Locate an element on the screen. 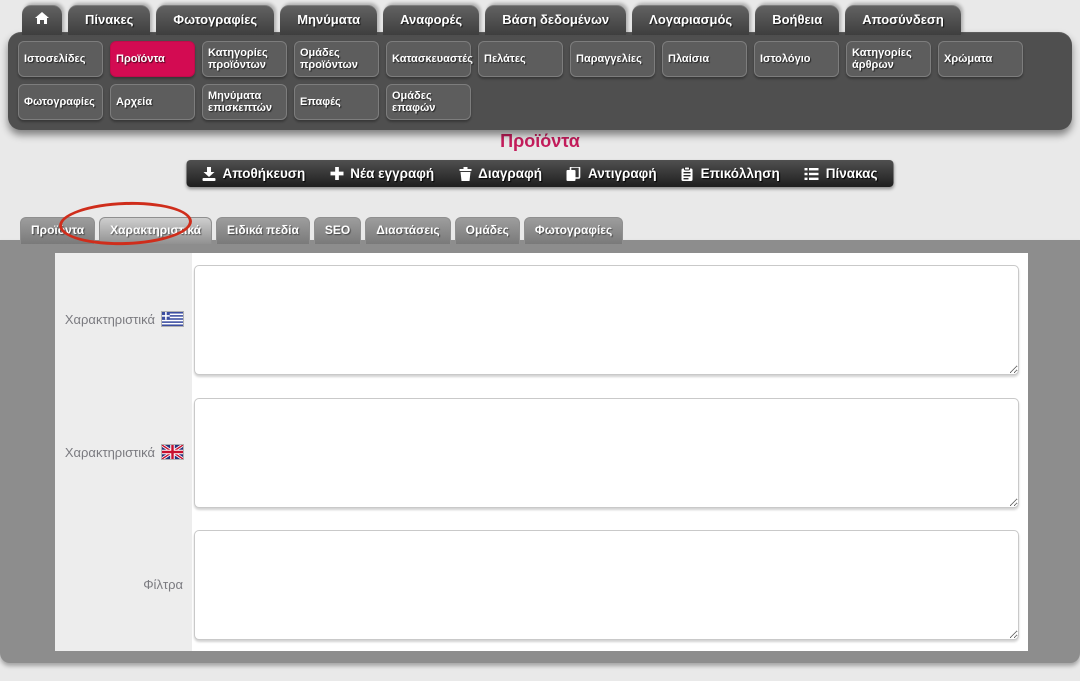 This screenshot has width=1080, height=681. menu-item-websites: Ιστοσελίδες is located at coordinates (60, 59).